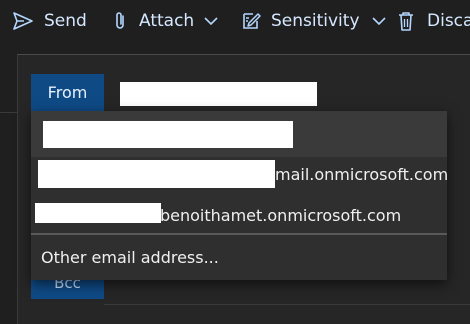 The width and height of the screenshot is (470, 324). Describe the element at coordinates (23, 21) in the screenshot. I see `send-icon` at that location.